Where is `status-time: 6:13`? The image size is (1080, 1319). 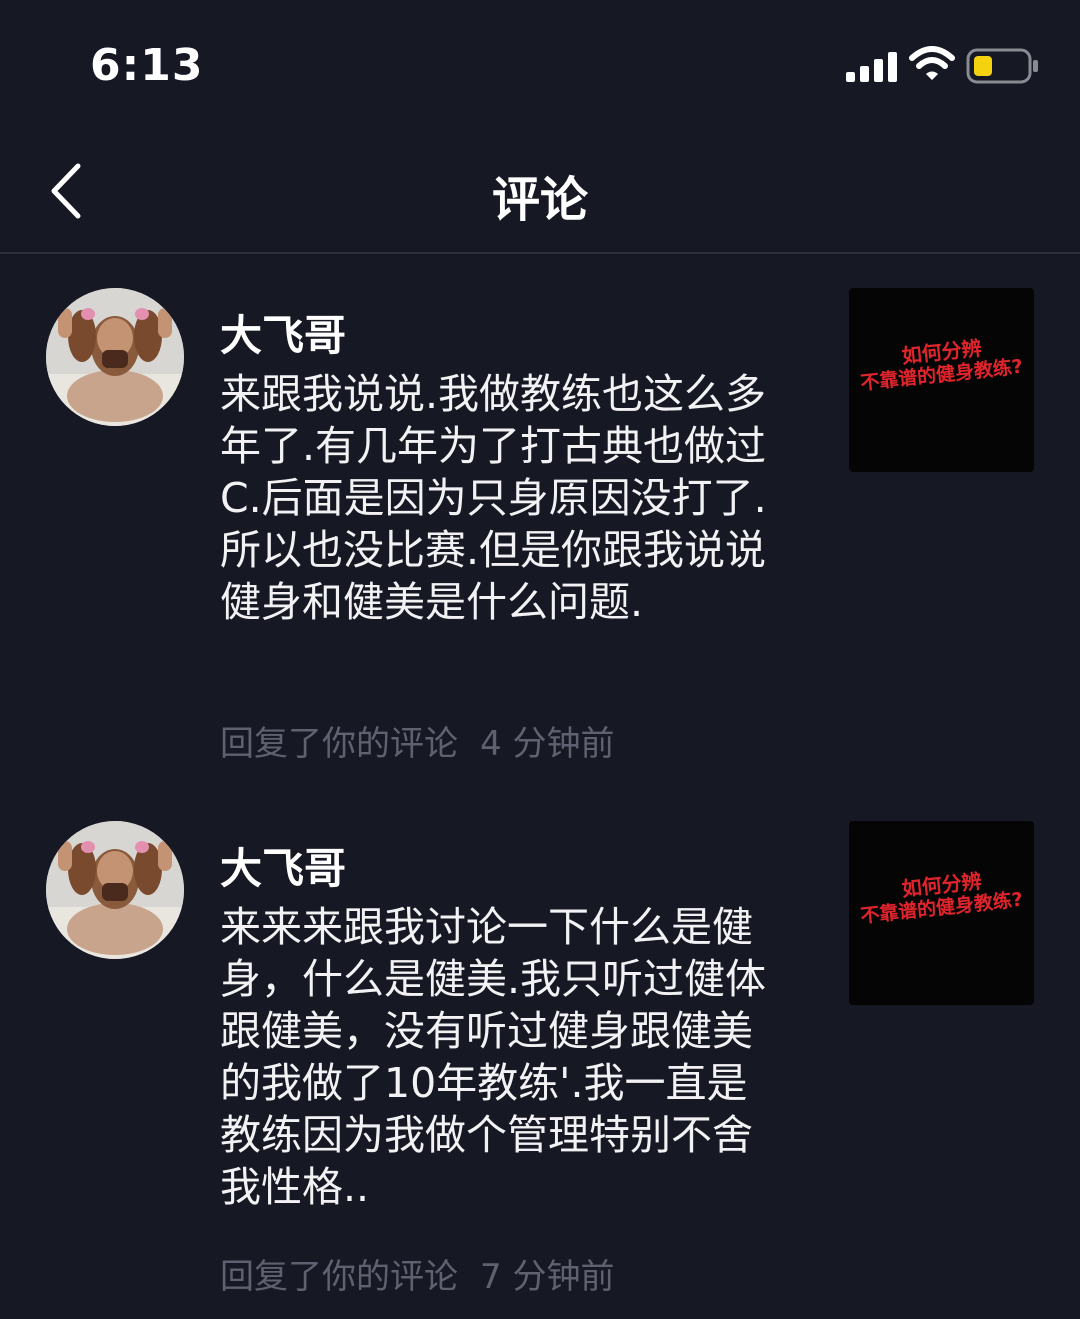
status-time: 6:13 is located at coordinates (147, 65).